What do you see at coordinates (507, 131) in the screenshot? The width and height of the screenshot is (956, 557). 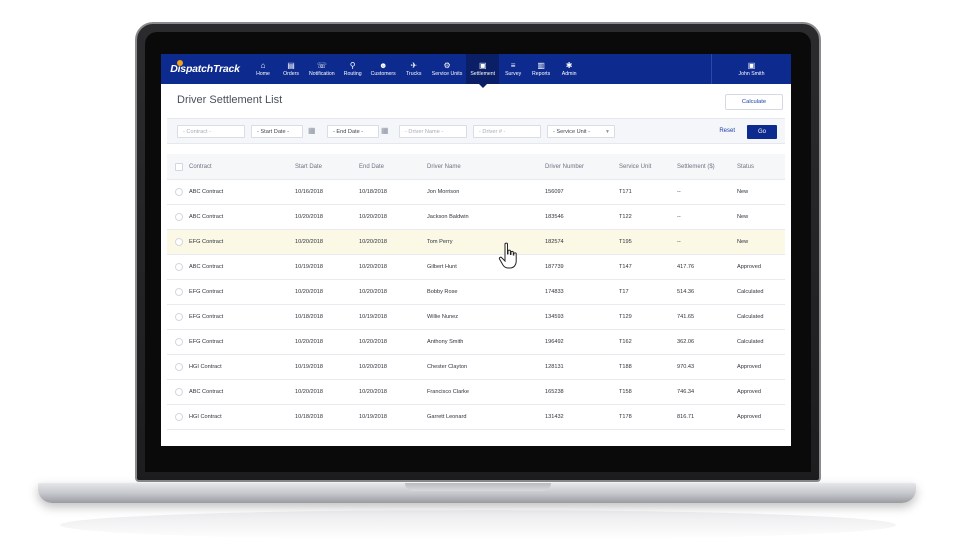 I see `driver-number-filter: - Driver # -` at bounding box center [507, 131].